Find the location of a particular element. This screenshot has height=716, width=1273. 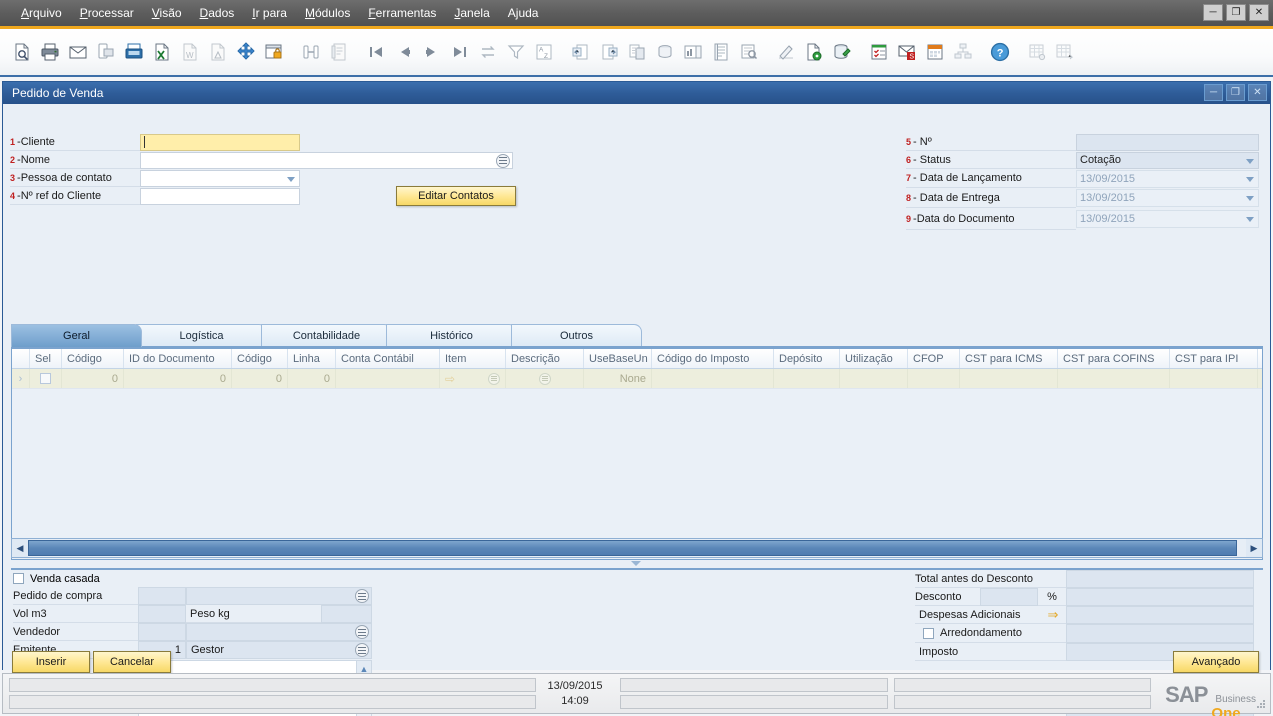

sort-icon: AZ is located at coordinates (543, 52).